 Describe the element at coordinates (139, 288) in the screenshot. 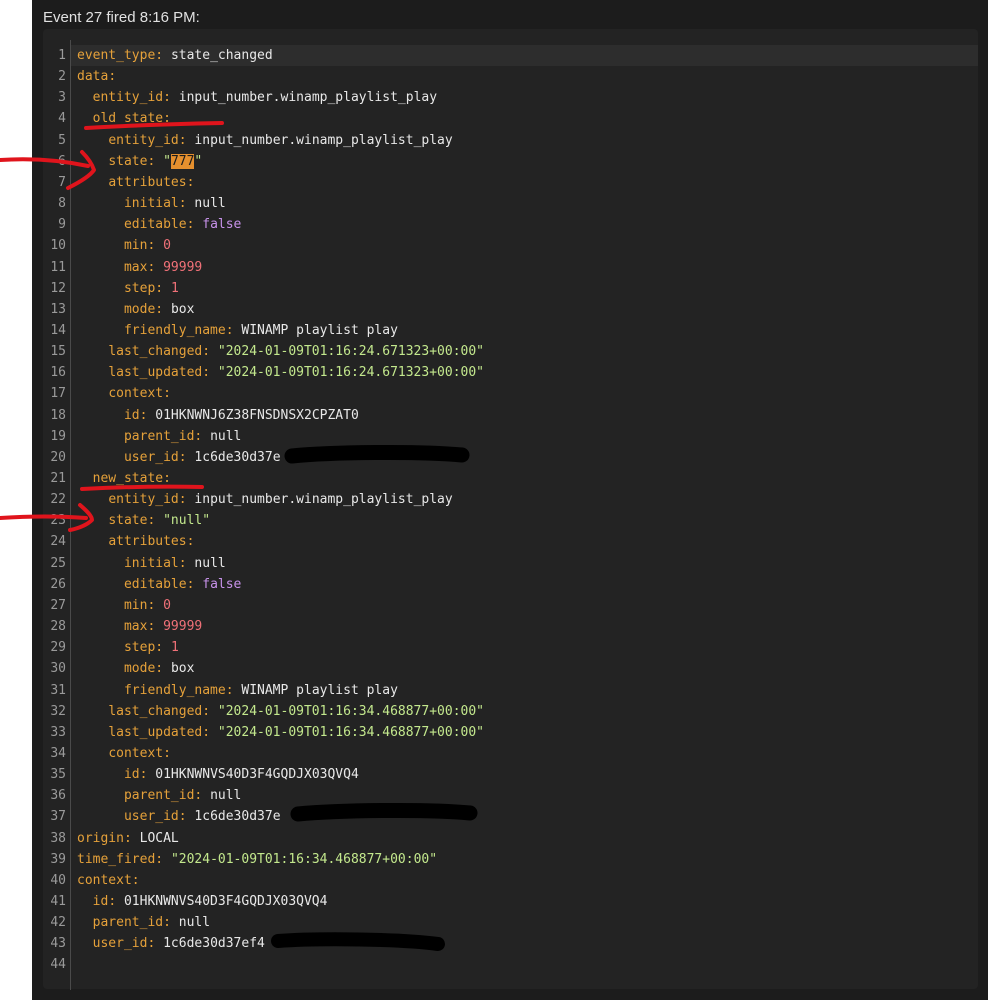

I see `yaml-key: step` at that location.